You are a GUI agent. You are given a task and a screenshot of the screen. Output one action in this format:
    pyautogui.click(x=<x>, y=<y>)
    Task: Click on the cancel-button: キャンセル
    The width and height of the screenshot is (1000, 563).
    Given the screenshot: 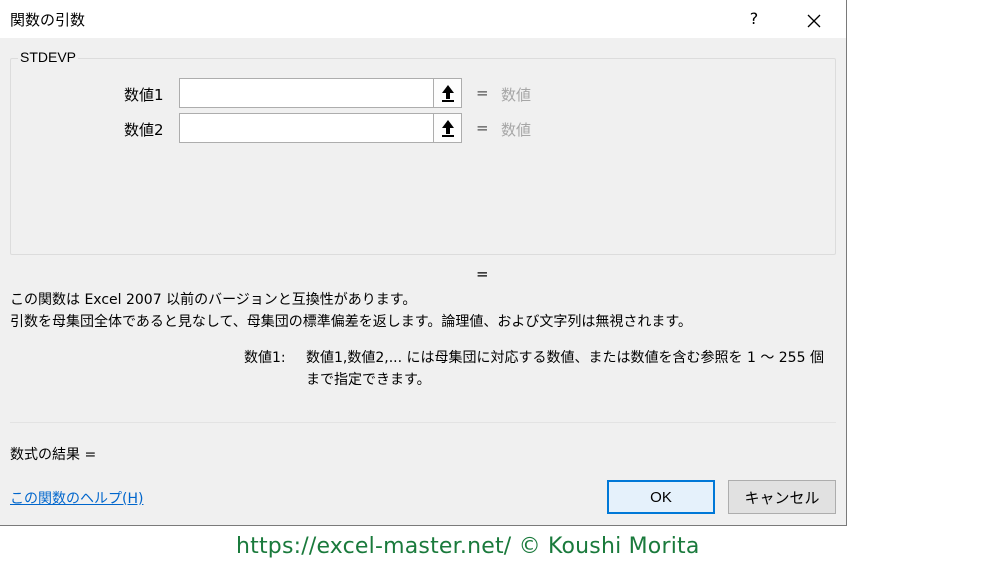 What is the action you would take?
    pyautogui.click(x=782, y=497)
    